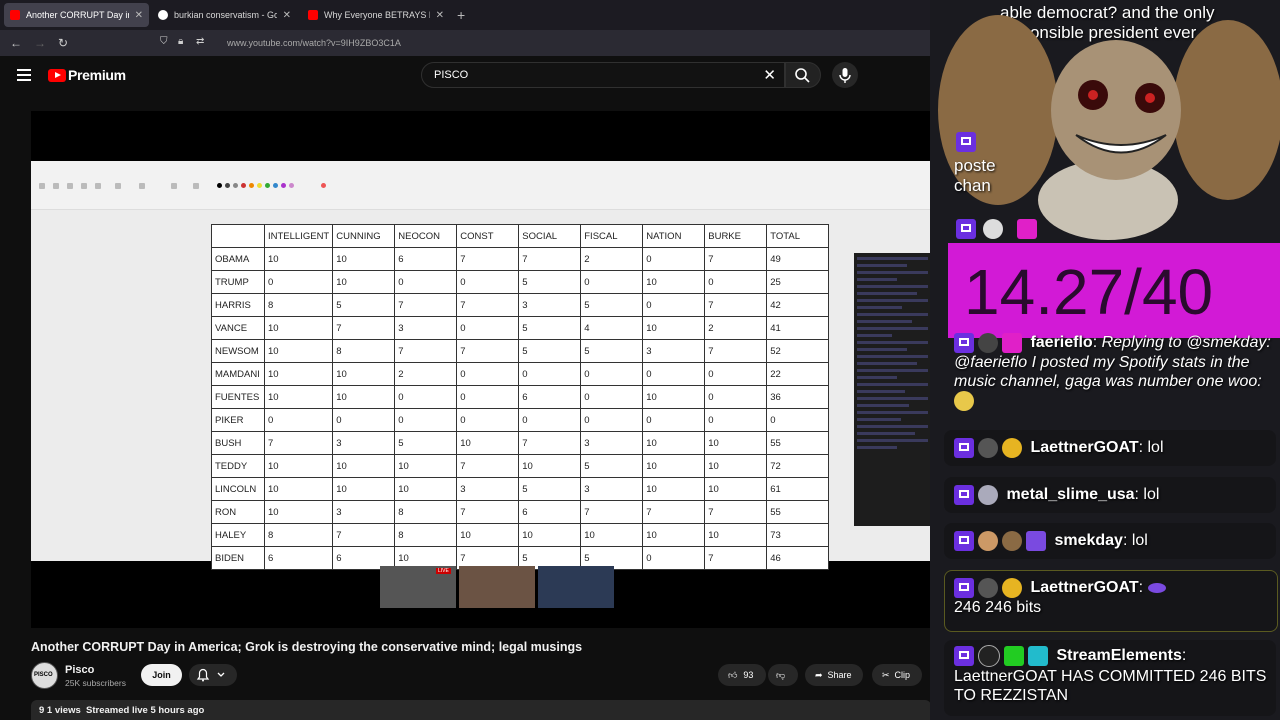 The image size is (1280, 720). What do you see at coordinates (798, 282) in the screenshot?
I see `score-cell: 25` at bounding box center [798, 282].